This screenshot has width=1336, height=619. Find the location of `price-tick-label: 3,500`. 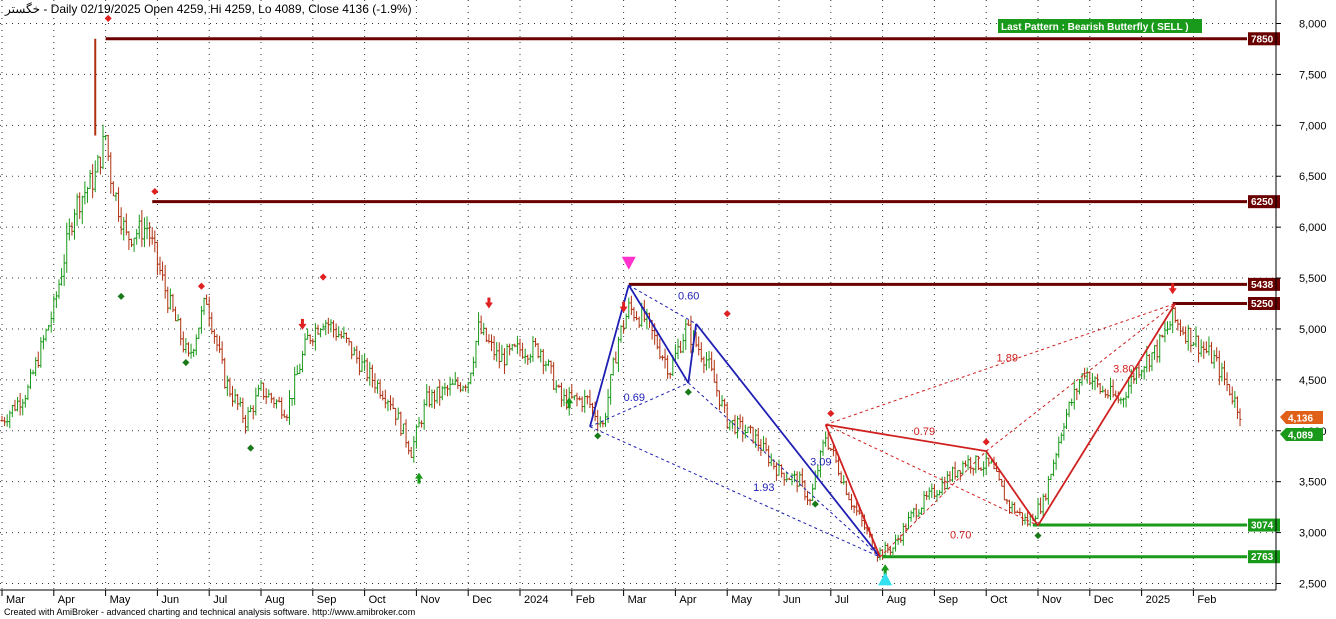

price-tick-label: 3,500 is located at coordinates (1313, 483).